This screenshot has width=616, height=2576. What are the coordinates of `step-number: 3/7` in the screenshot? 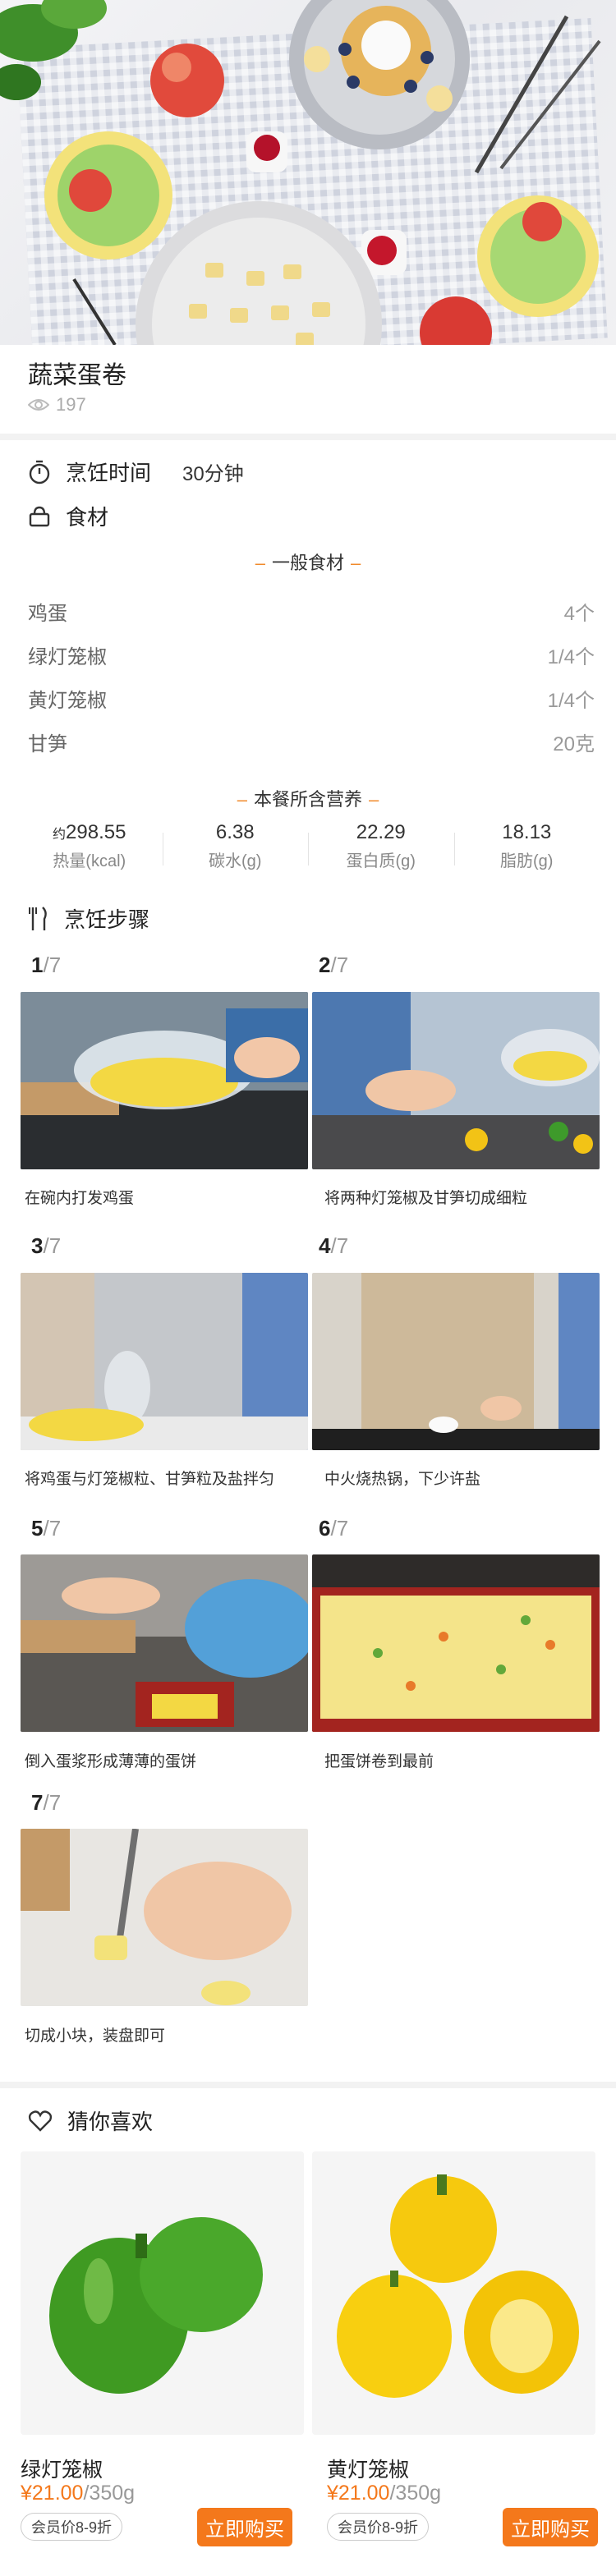 It's located at (46, 1246).